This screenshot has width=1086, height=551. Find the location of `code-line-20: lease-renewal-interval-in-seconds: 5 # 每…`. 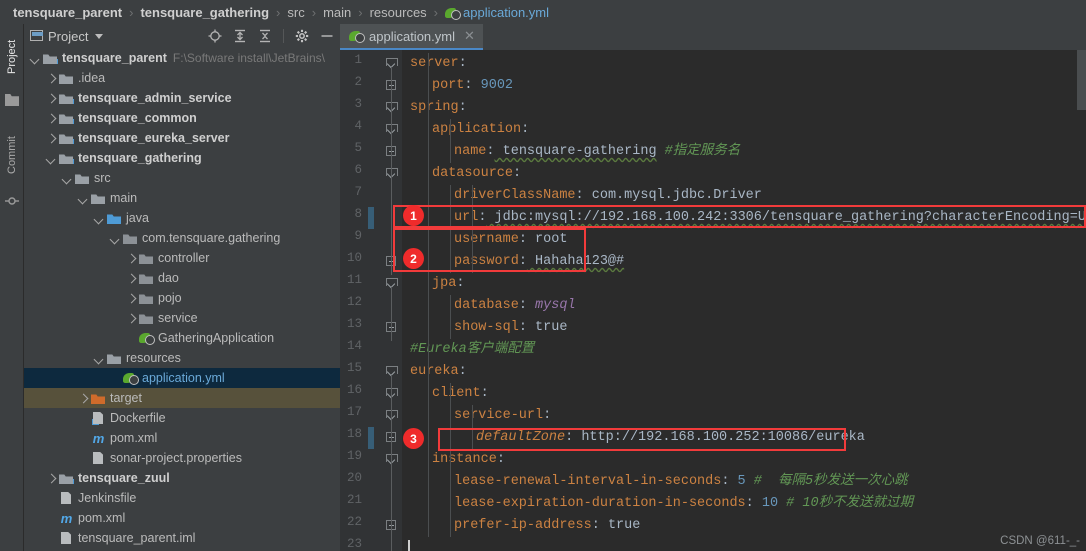

code-line-20: lease-renewal-interval-in-seconds: 5 # 每… is located at coordinates (681, 482).